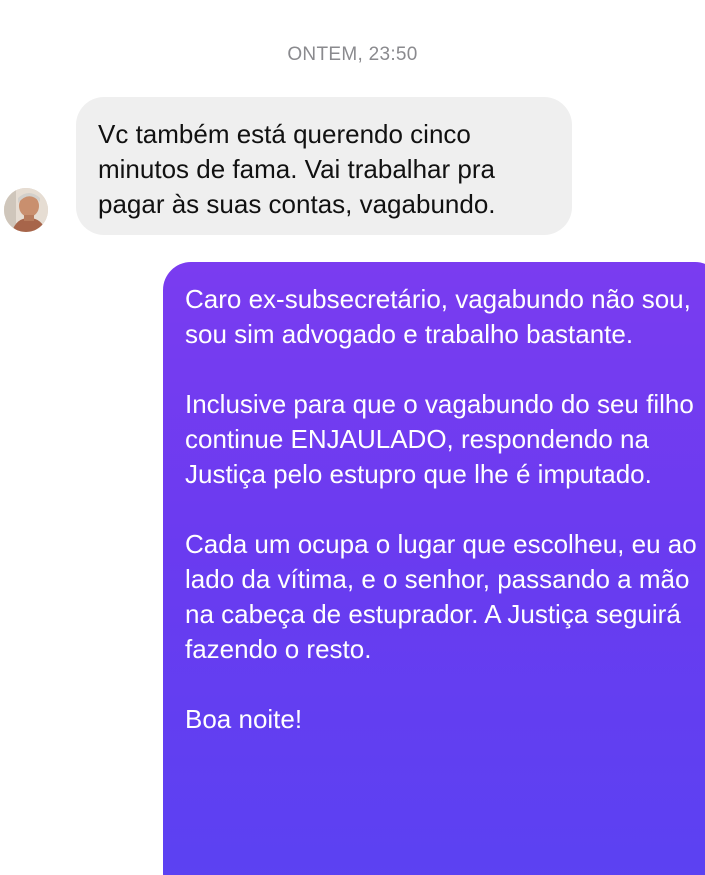  I want to click on message-timestamp: ONTEM, 23:50, so click(352, 54).